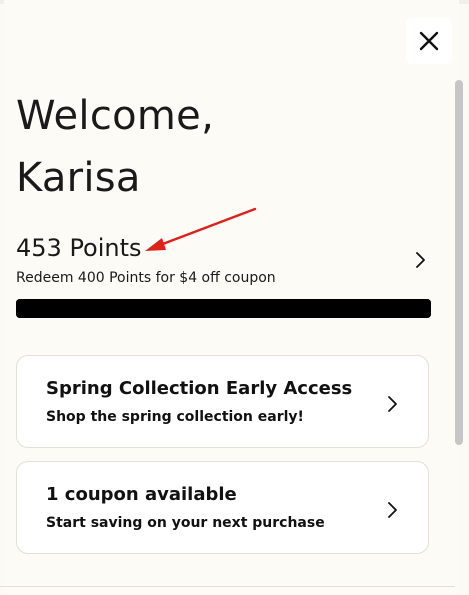  I want to click on card-subtitle: Start saving on your next purchase, so click(185, 523).